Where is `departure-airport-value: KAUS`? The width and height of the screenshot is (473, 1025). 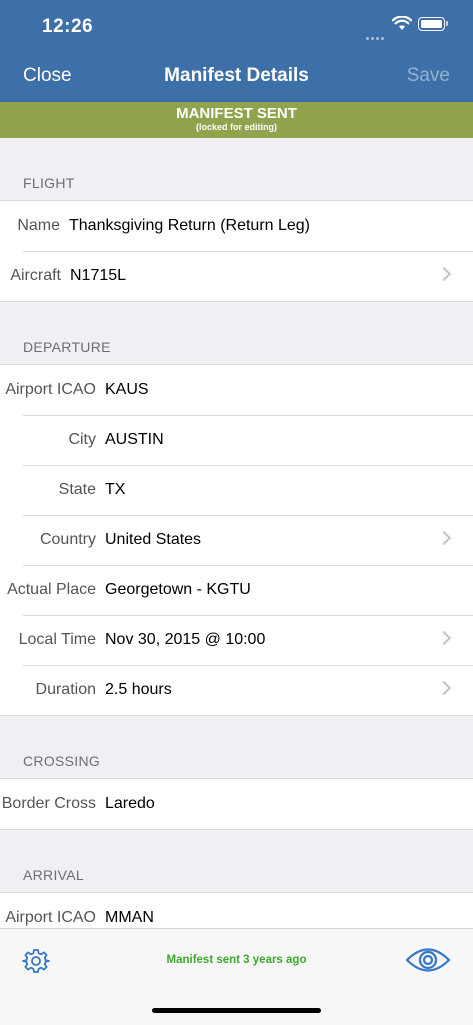 departure-airport-value: KAUS is located at coordinates (127, 389).